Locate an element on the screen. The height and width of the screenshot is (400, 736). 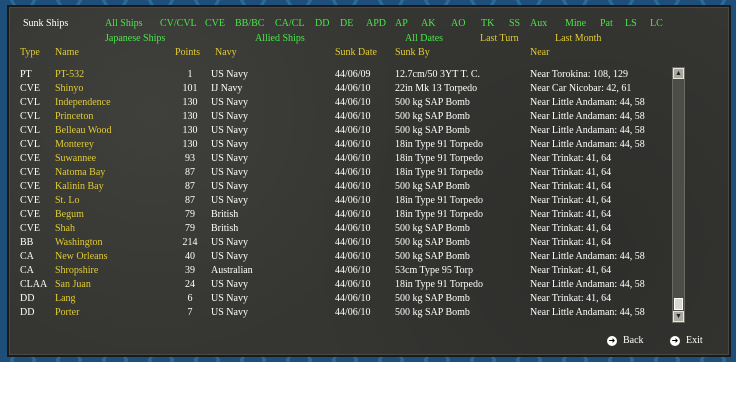
cell-type: BB is located at coordinates (27, 242).